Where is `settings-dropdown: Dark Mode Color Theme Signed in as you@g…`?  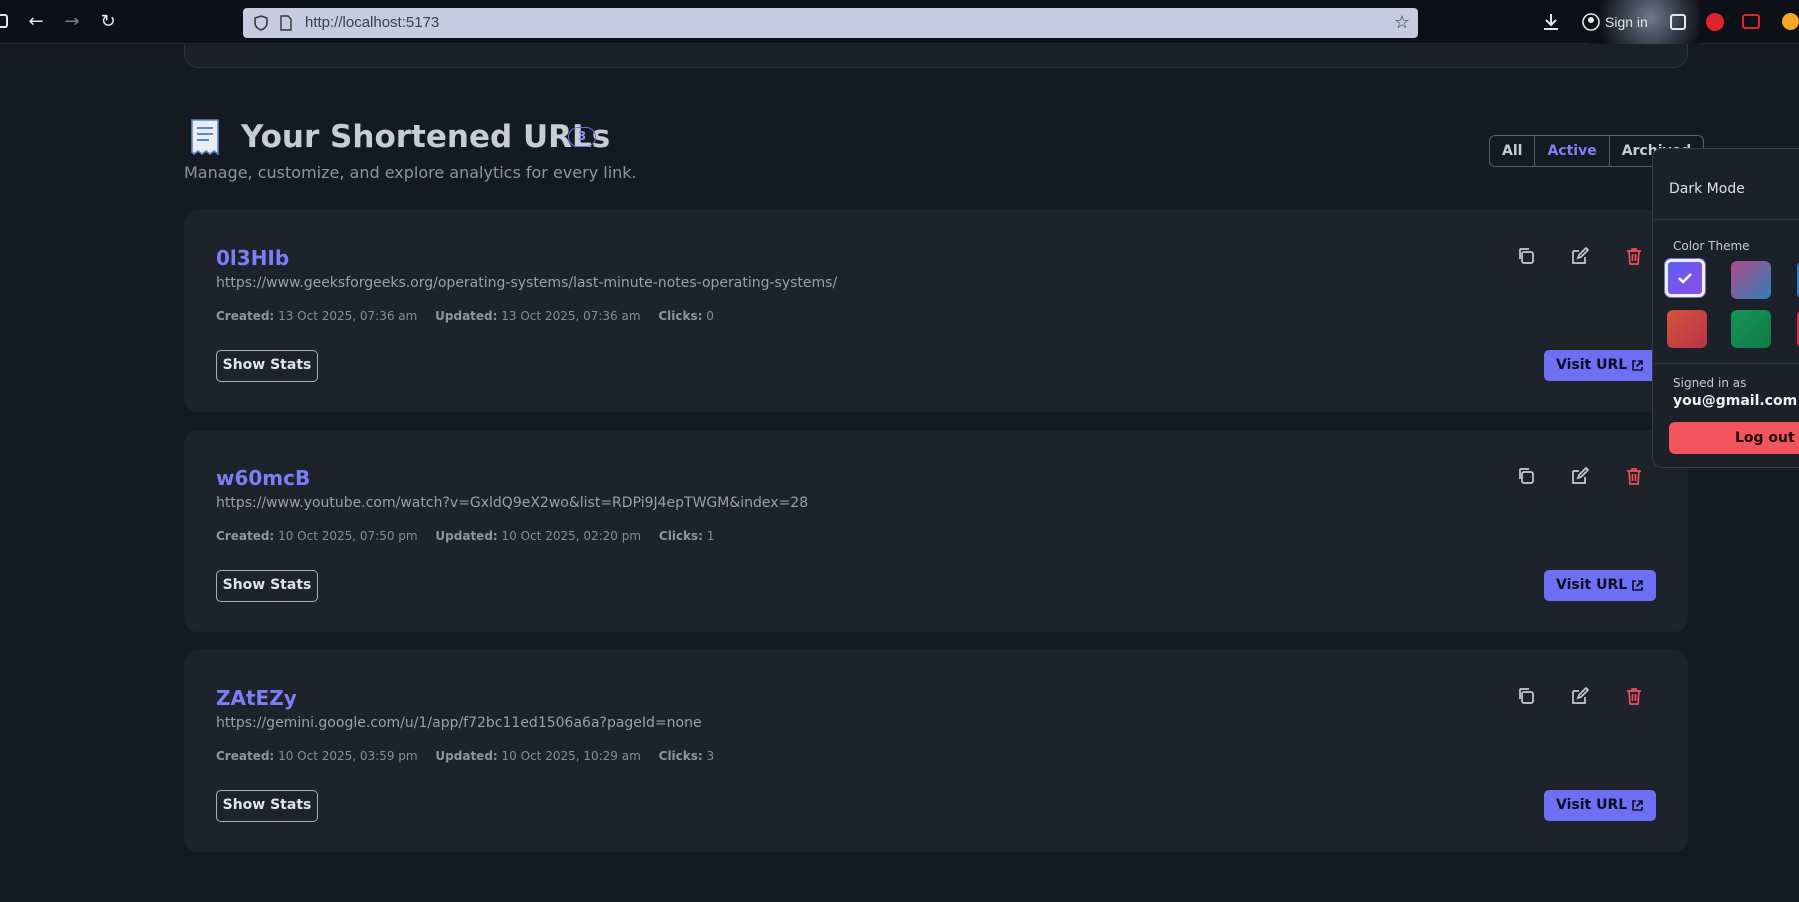
settings-dropdown: Dark Mode Color Theme Signed in as you@g… is located at coordinates (1725, 308).